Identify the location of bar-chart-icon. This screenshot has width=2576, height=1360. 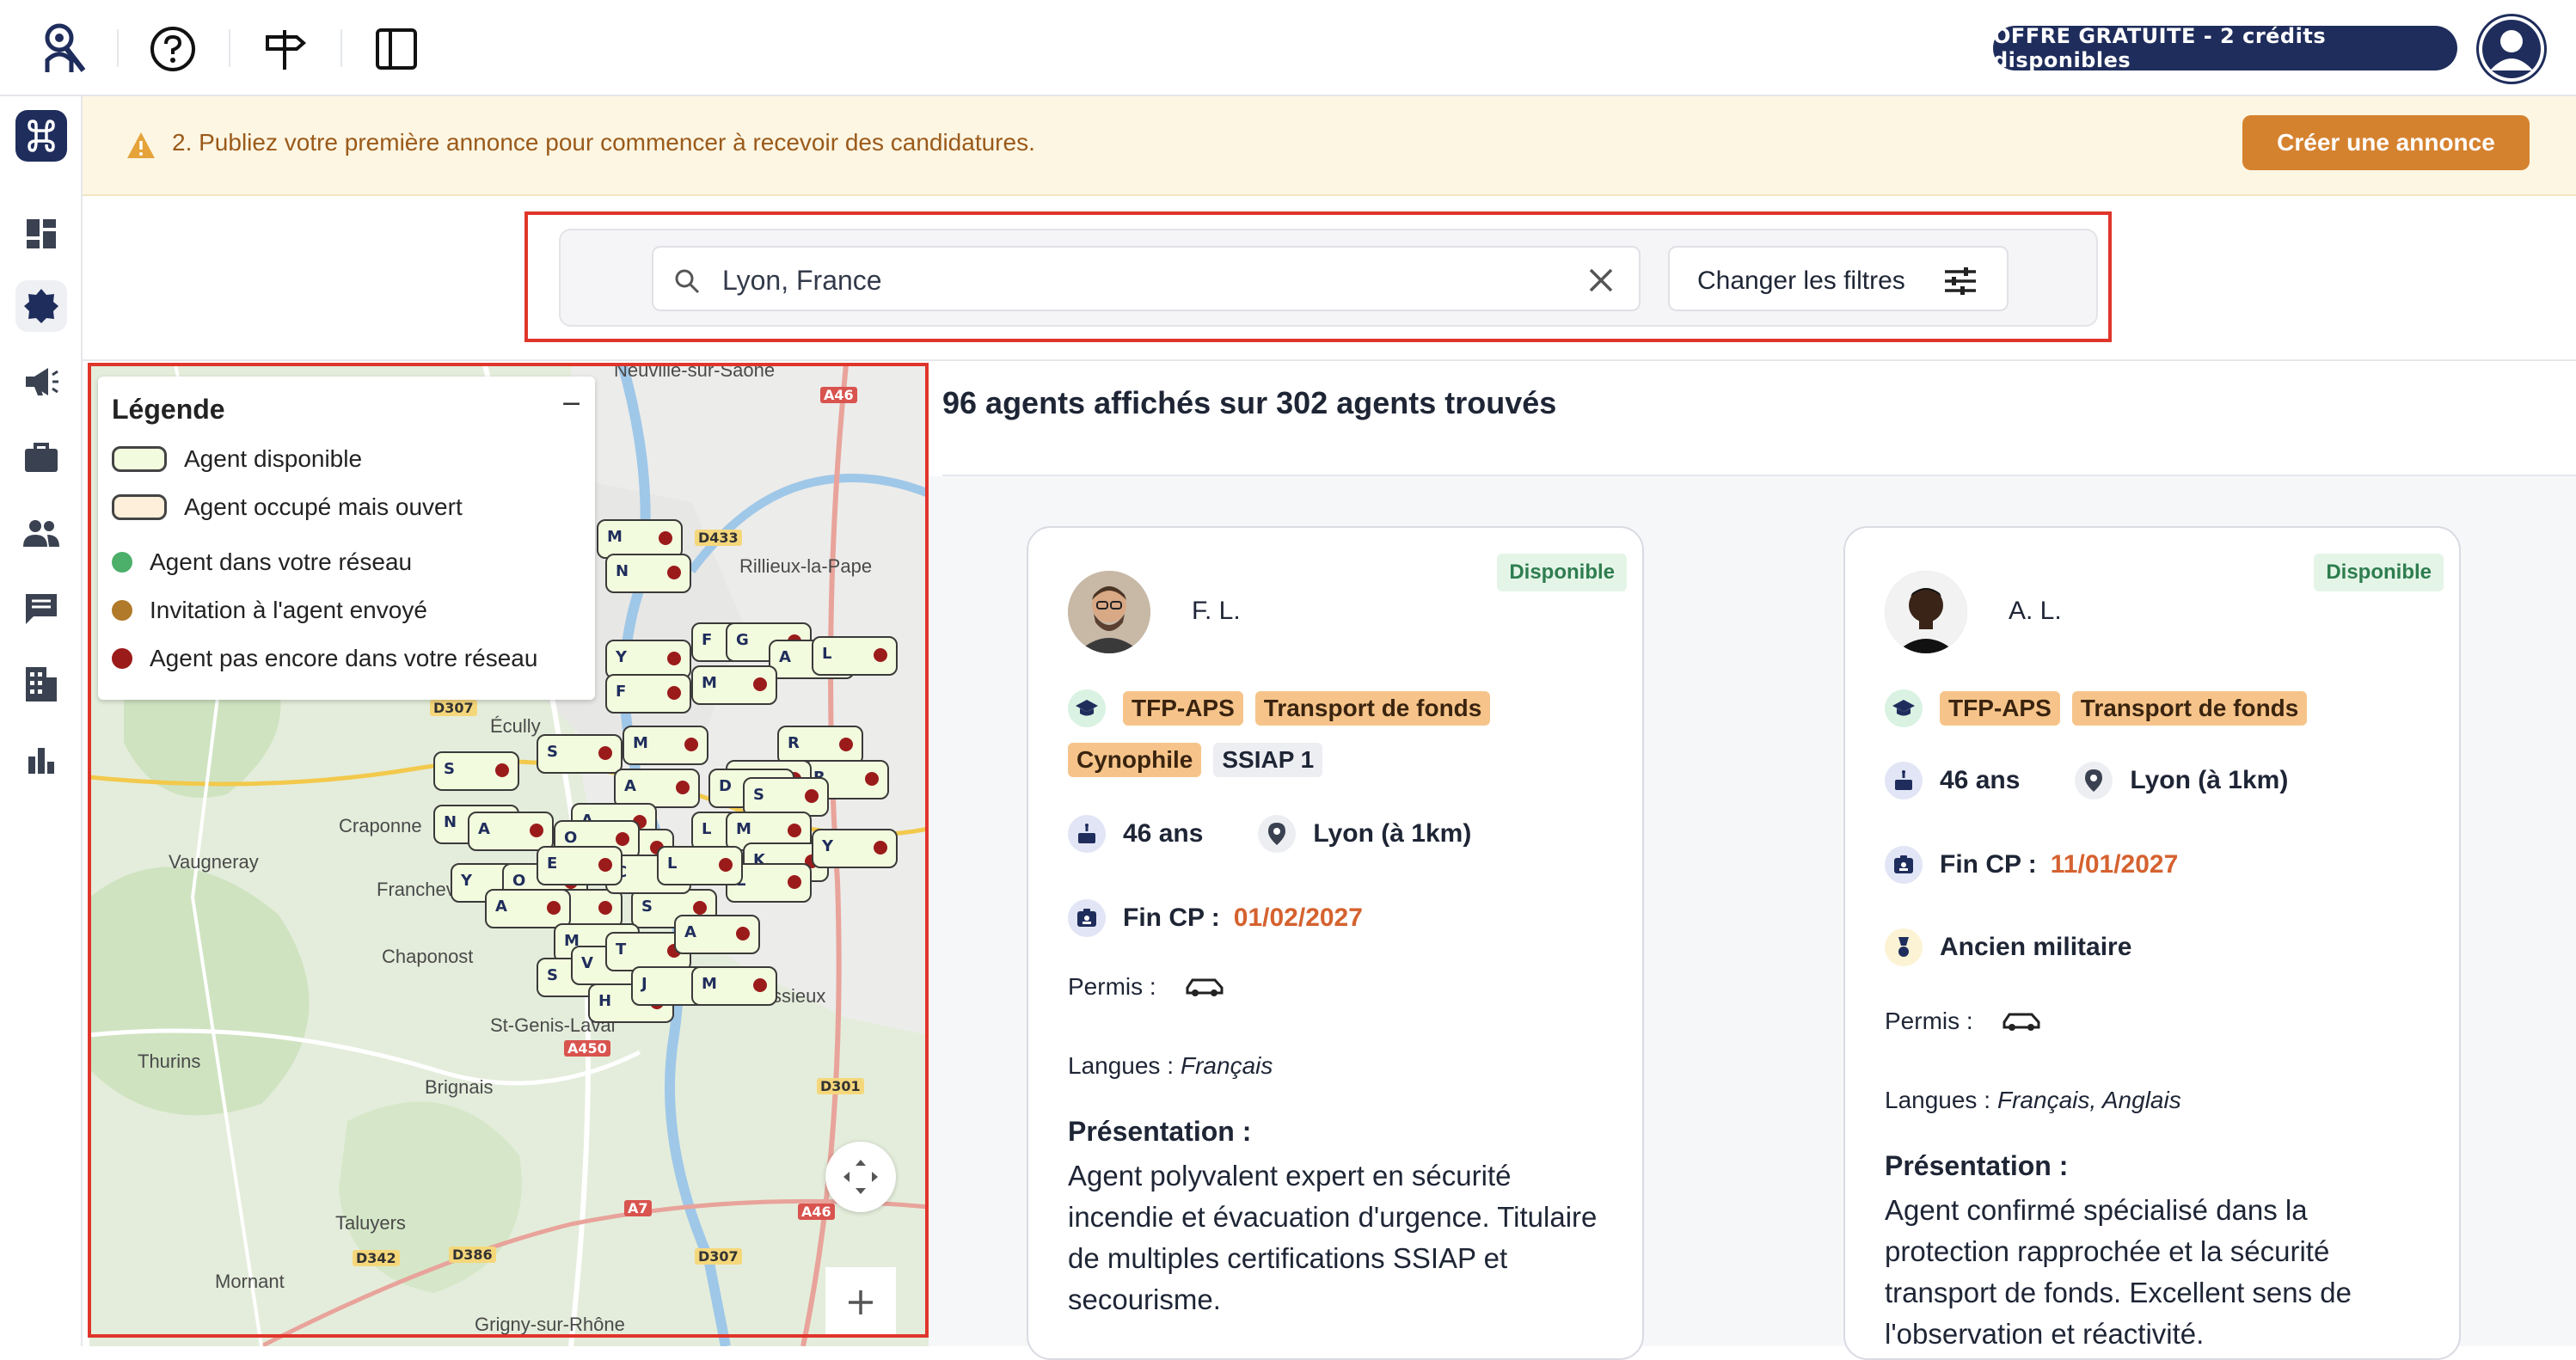
(41, 760).